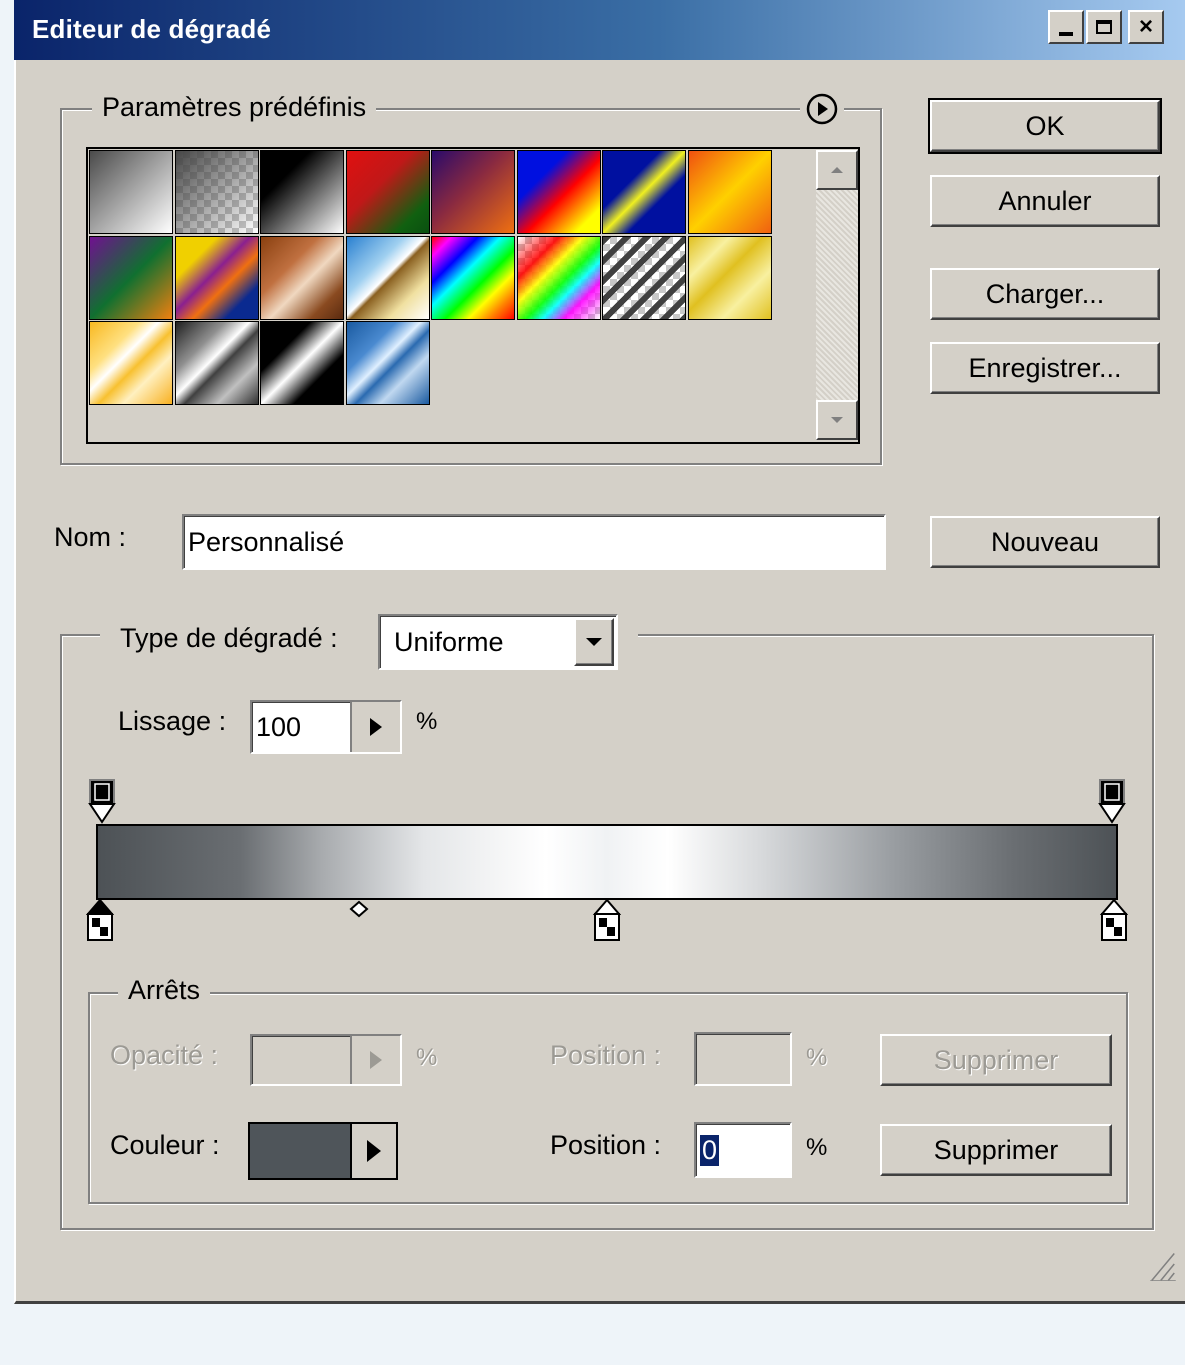 Image resolution: width=1185 pixels, height=1365 pixels. Describe the element at coordinates (449, 641) in the screenshot. I see `gradient-type-value: Uniforme` at that location.